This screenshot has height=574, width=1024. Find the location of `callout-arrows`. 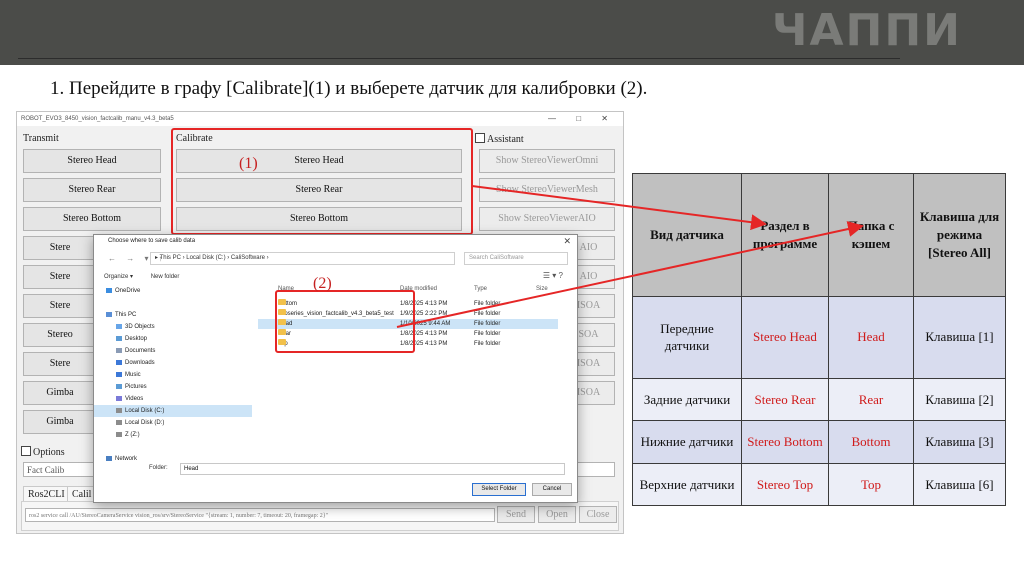

callout-arrows is located at coordinates (630, 256).